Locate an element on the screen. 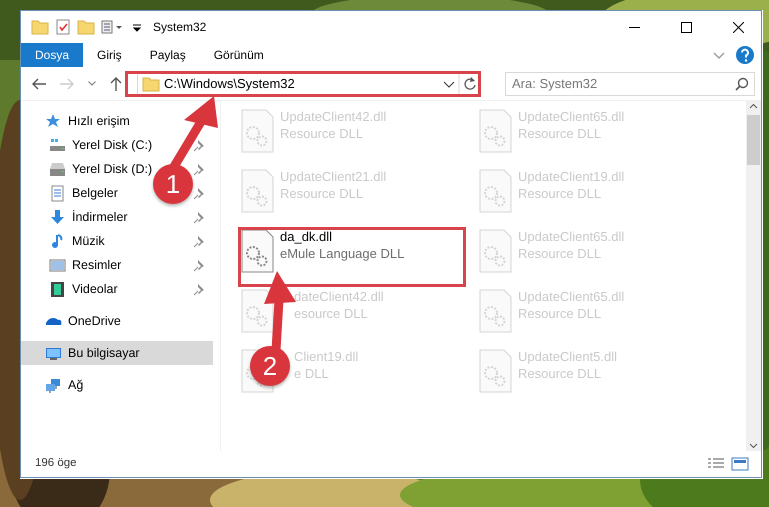 The width and height of the screenshot is (769, 507). sidebar-item: Yerel Disk (D:) is located at coordinates (112, 169).